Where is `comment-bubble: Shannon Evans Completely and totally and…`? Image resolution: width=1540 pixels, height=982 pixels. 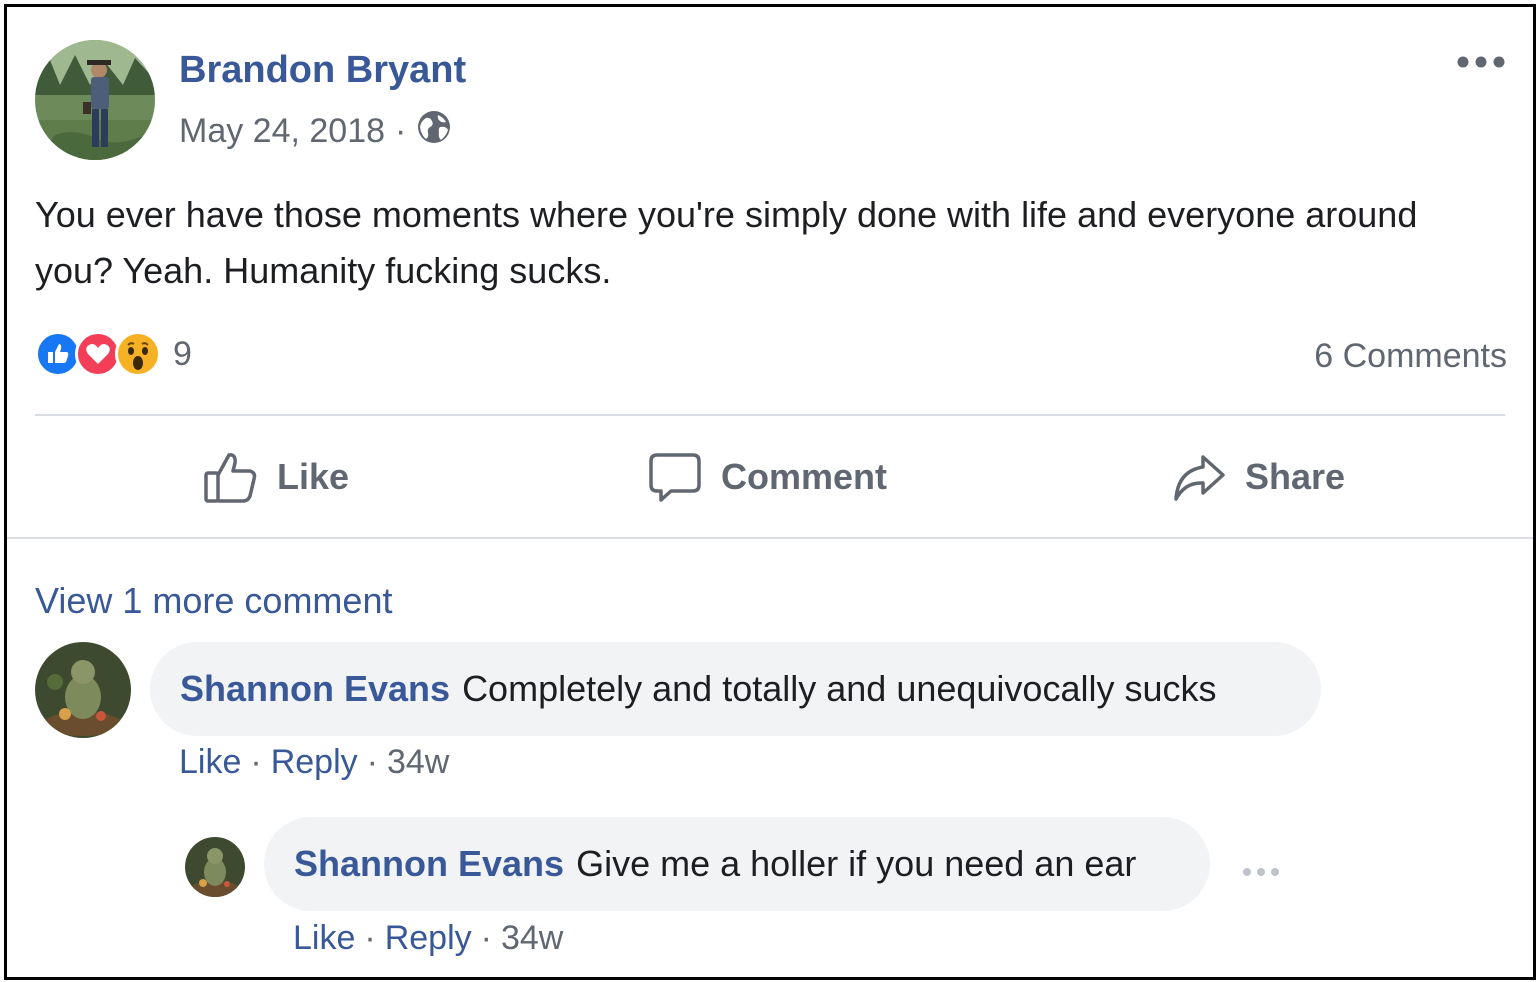 comment-bubble: Shannon Evans Completely and totally and… is located at coordinates (735, 689).